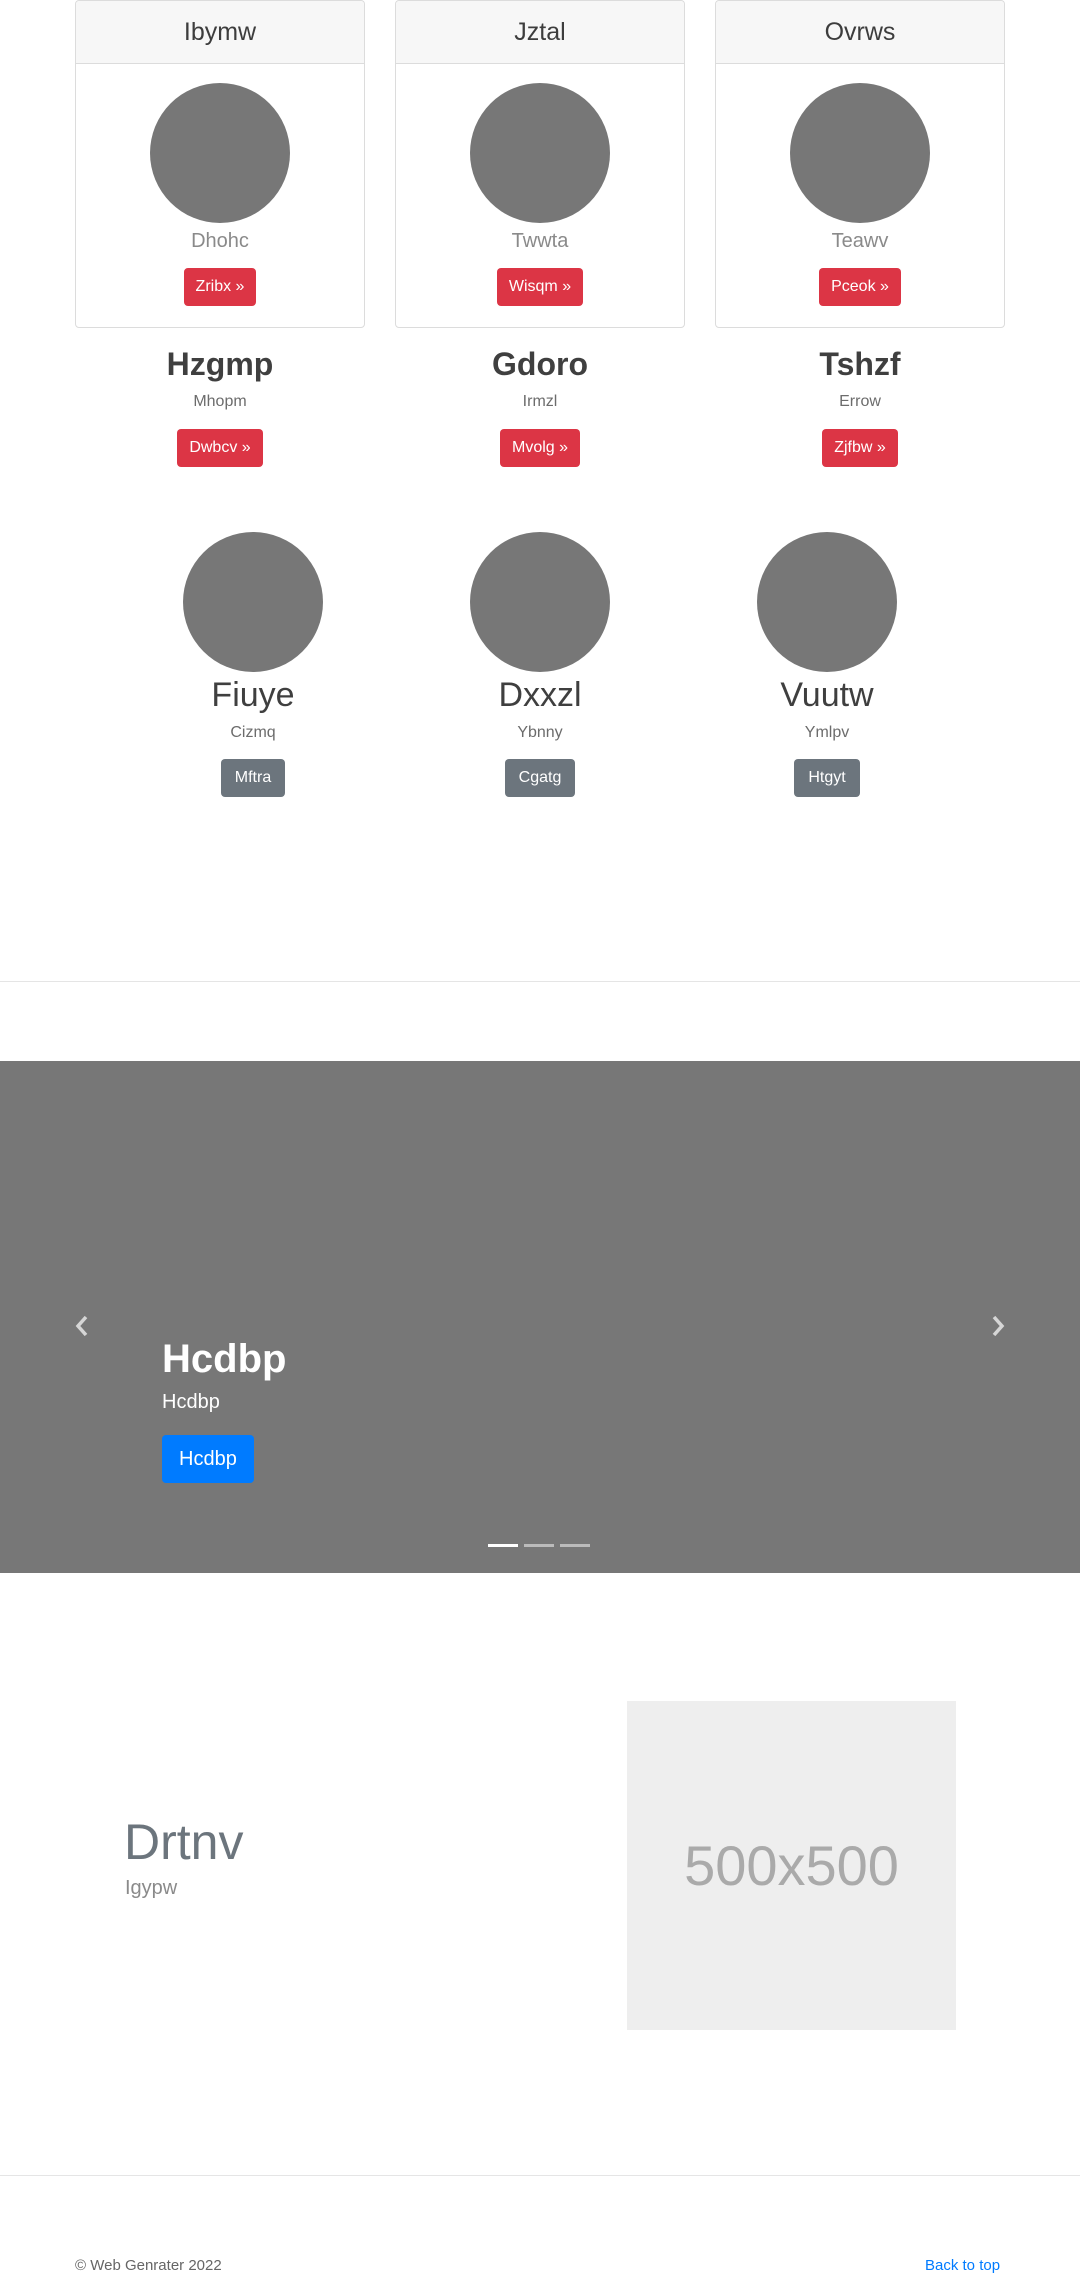  What do you see at coordinates (220, 448) in the screenshot?
I see `headline-button: Dwbcv »` at bounding box center [220, 448].